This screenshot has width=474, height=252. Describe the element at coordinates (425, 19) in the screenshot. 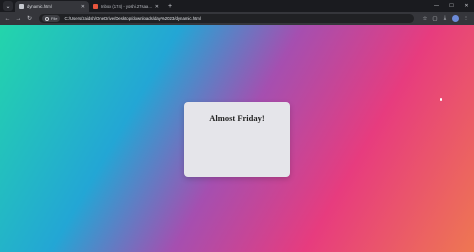

I see `bookmark-star-icon: ☆` at that location.